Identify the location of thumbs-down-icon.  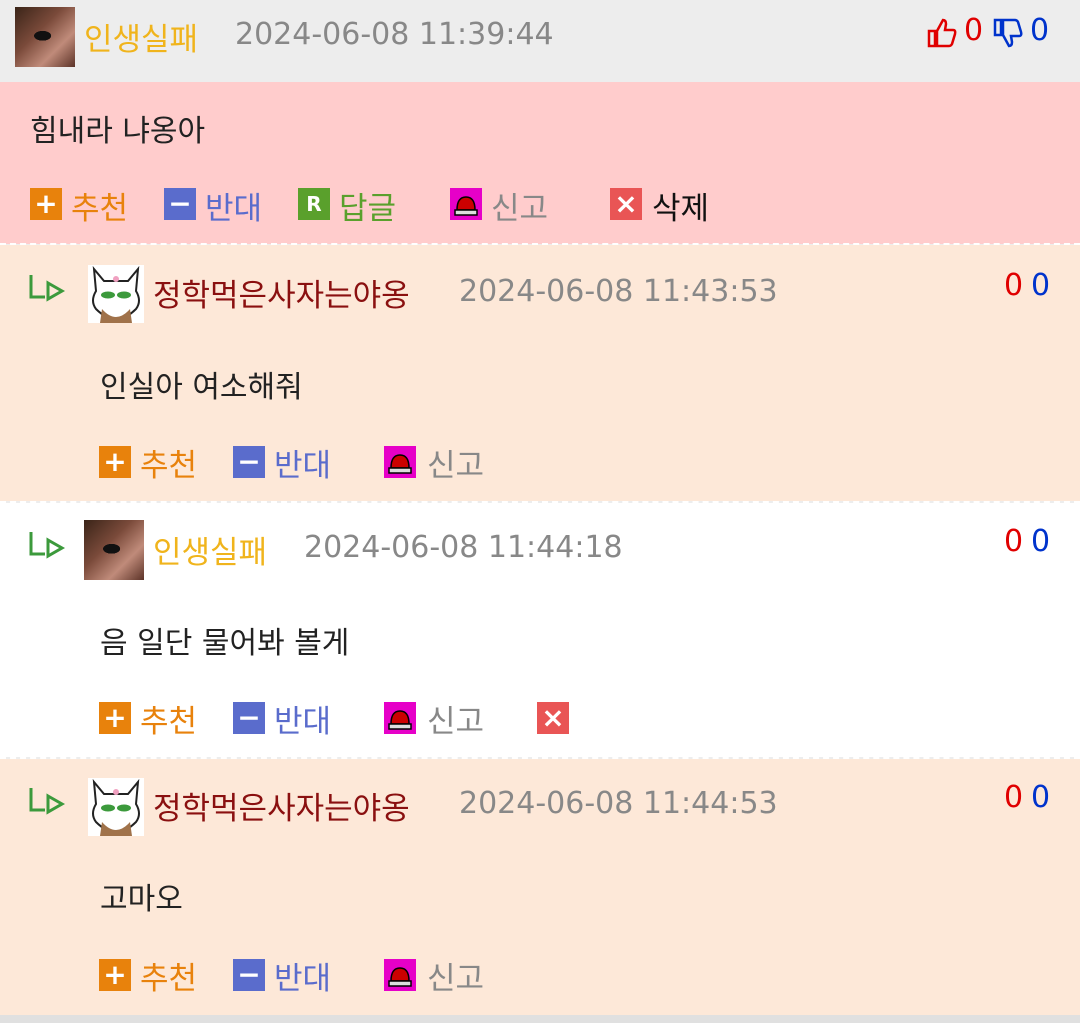
(1008, 33).